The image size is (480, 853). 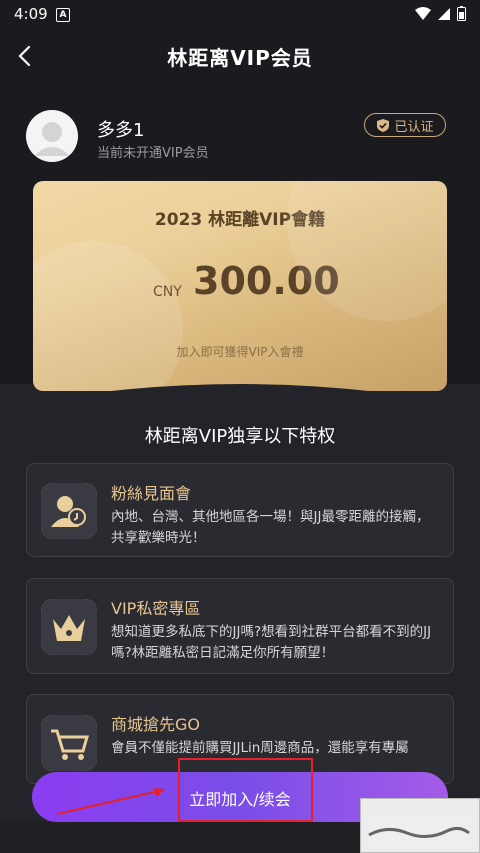 What do you see at coordinates (240, 220) in the screenshot?
I see `card-title: 2023 林距離VIP會籍` at bounding box center [240, 220].